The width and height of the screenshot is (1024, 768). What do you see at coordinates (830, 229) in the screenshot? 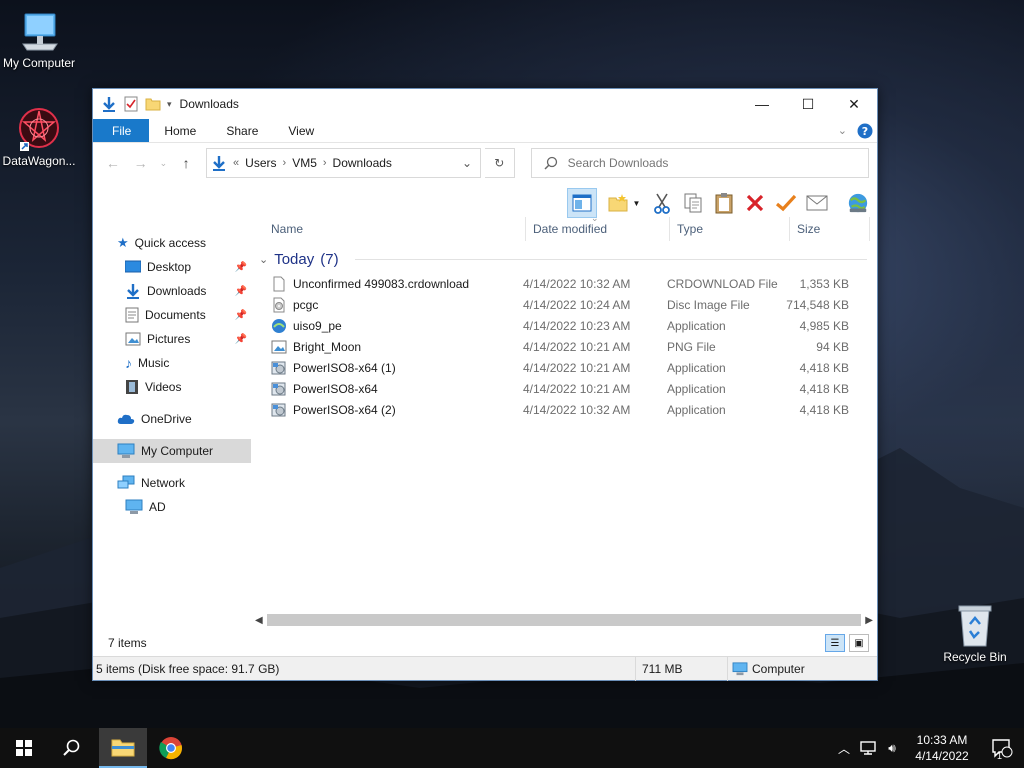
I see `column-header-size: Size` at bounding box center [830, 229].